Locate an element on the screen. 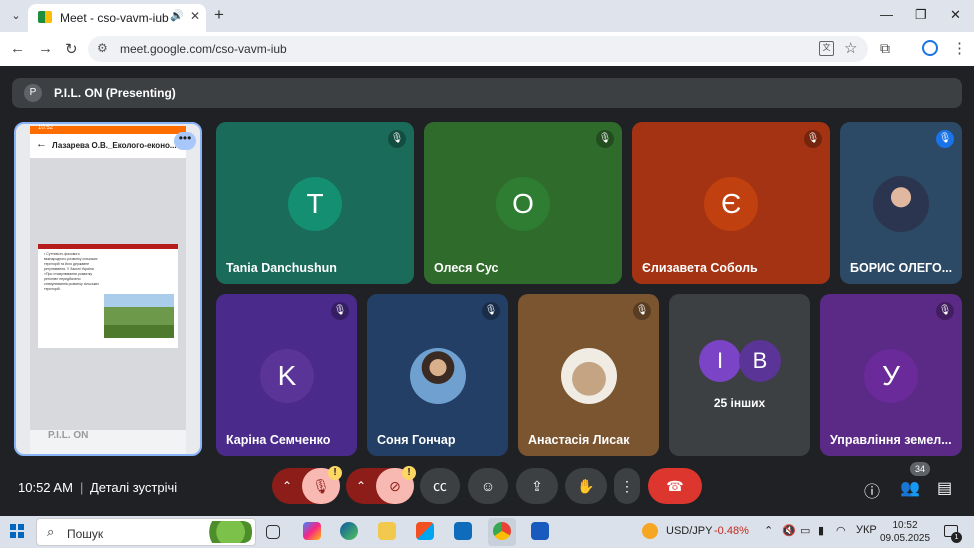  word-icon is located at coordinates (540, 531).